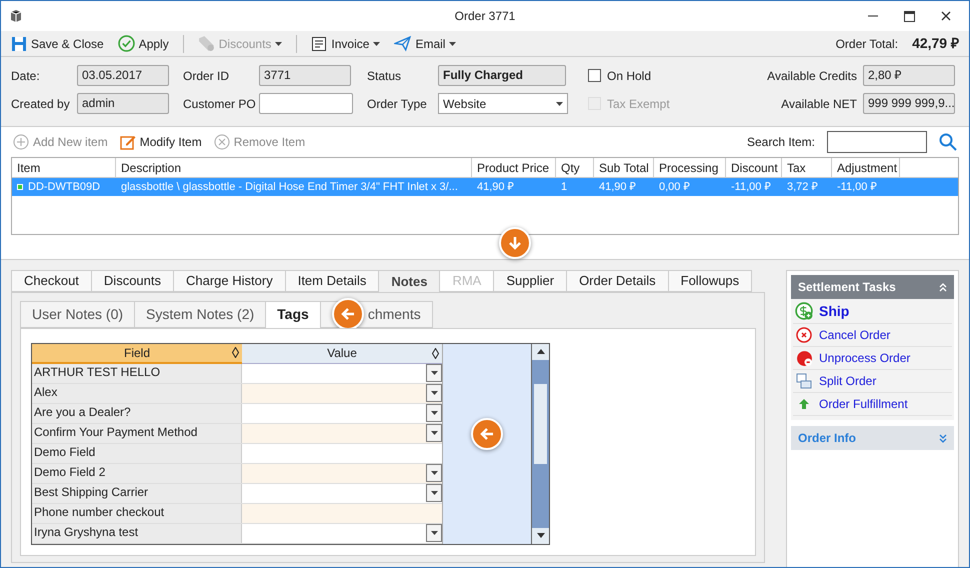 The width and height of the screenshot is (970, 568). I want to click on column-header: Description, so click(294, 167).